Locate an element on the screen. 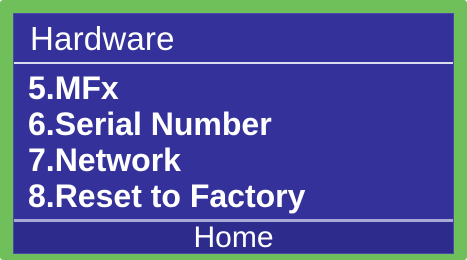  menu-item-network: 7.Network is located at coordinates (233, 160).